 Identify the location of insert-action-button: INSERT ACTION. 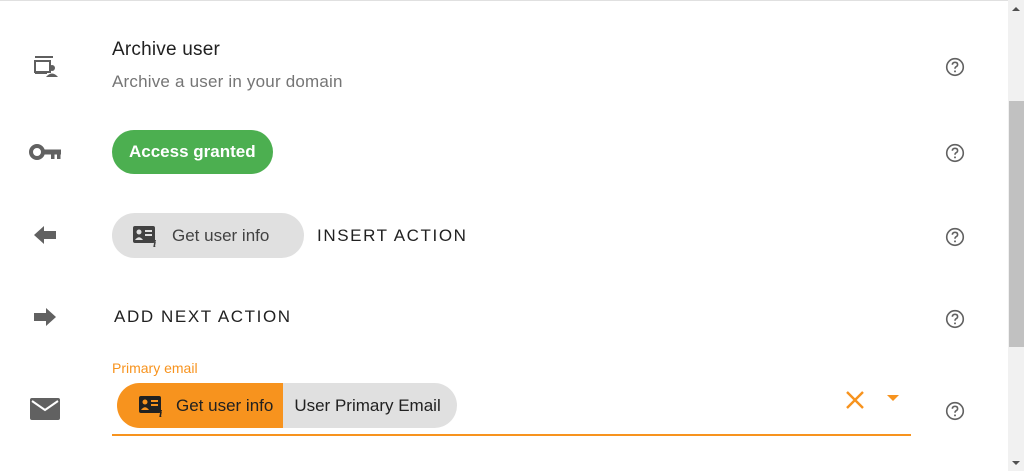
(392, 236).